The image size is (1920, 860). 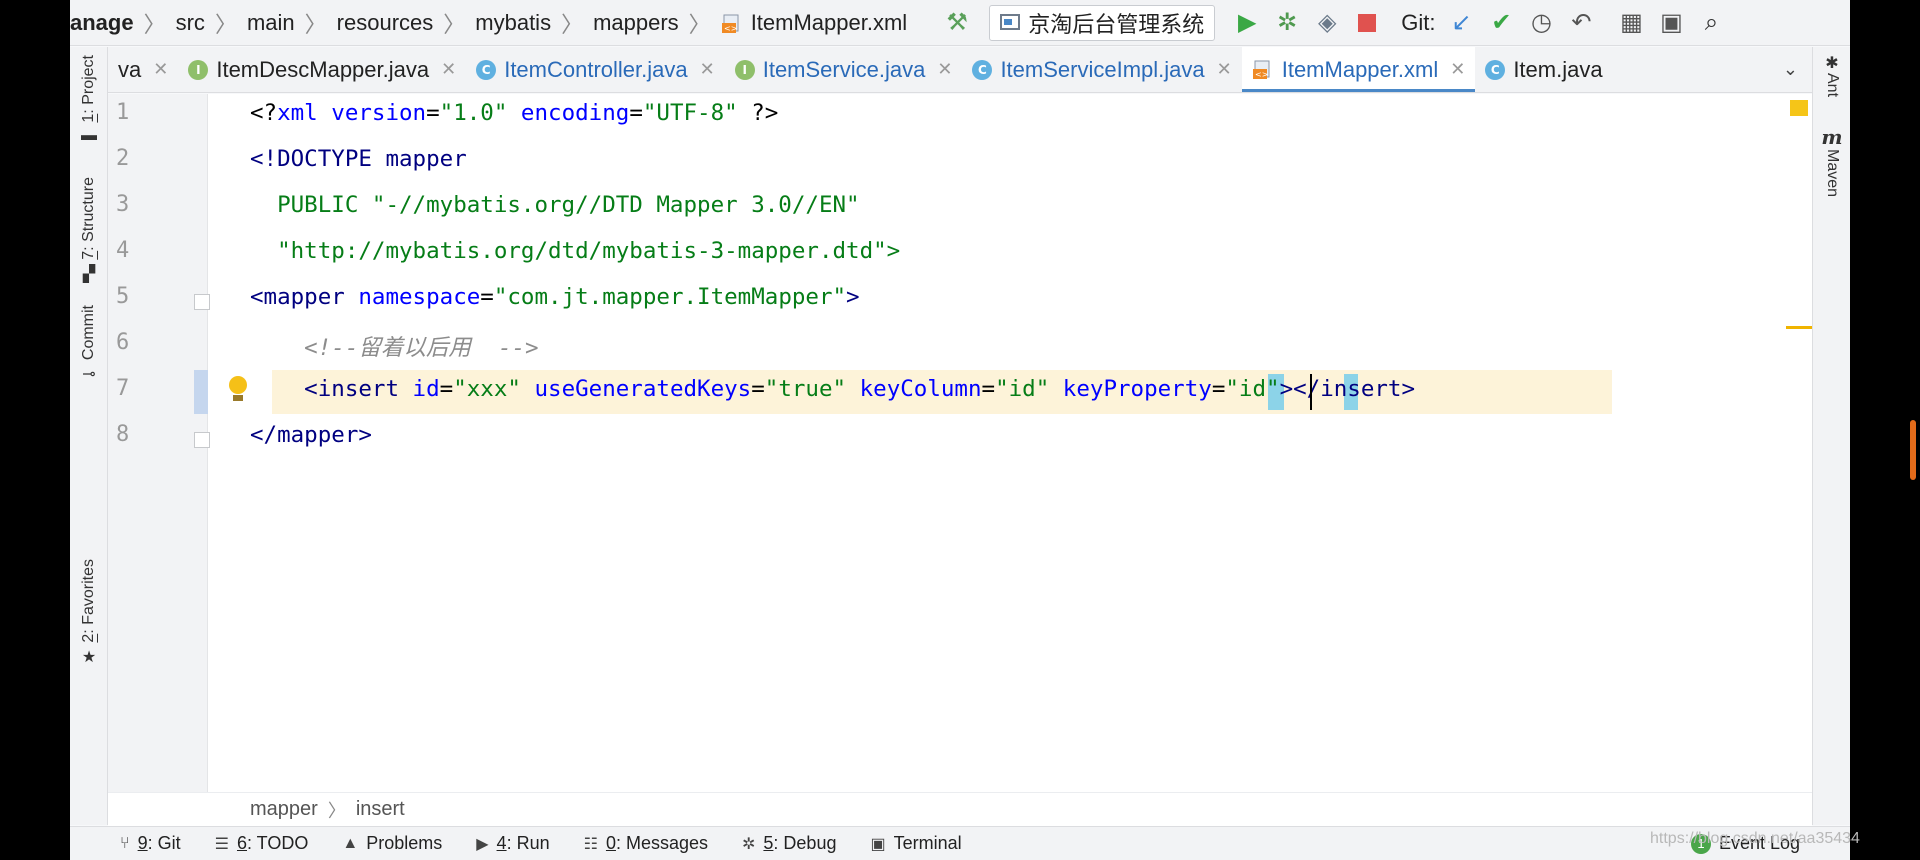 What do you see at coordinates (1287, 23) in the screenshot?
I see `debug-bug-icon: ✲` at bounding box center [1287, 23].